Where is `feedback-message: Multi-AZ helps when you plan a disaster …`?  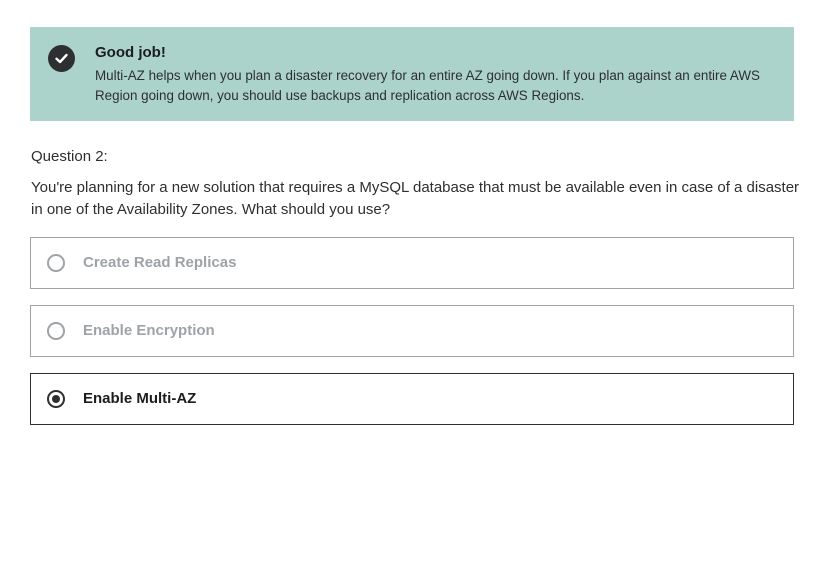
feedback-message: Multi-AZ helps when you plan a disaster … is located at coordinates (427, 85).